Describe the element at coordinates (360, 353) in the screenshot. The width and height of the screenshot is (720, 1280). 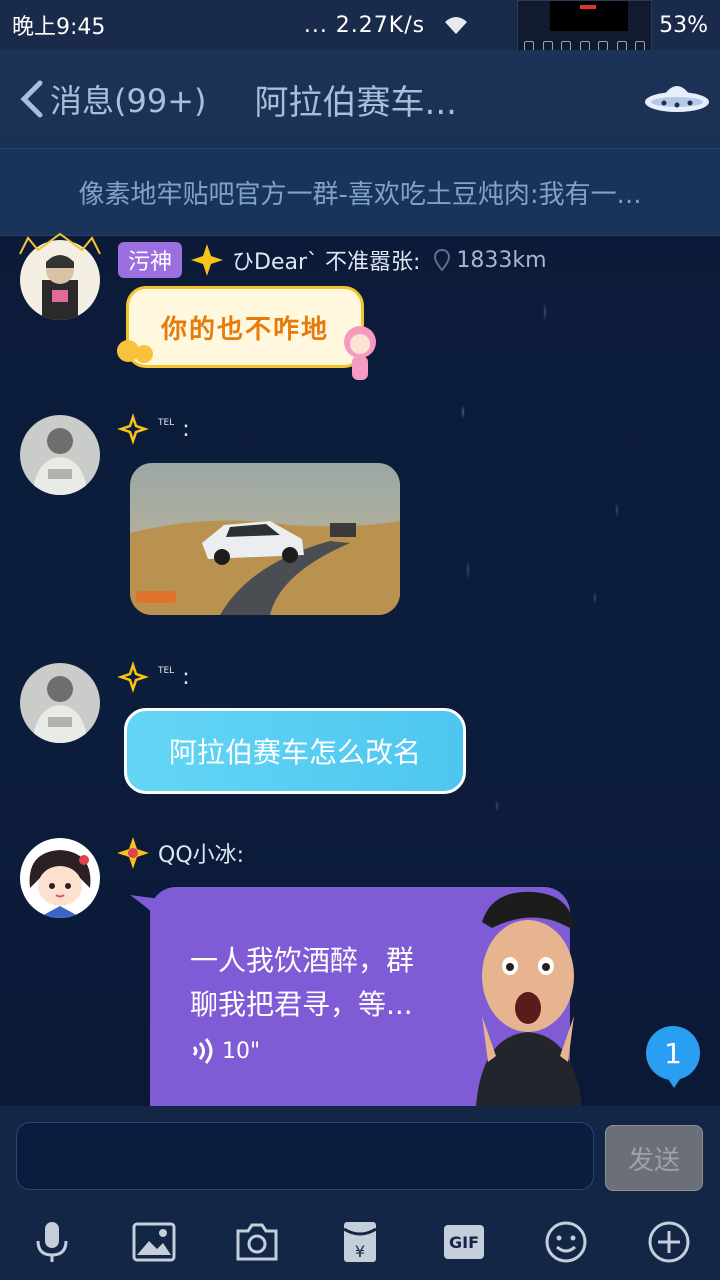
I see `bubble-character-icon` at that location.